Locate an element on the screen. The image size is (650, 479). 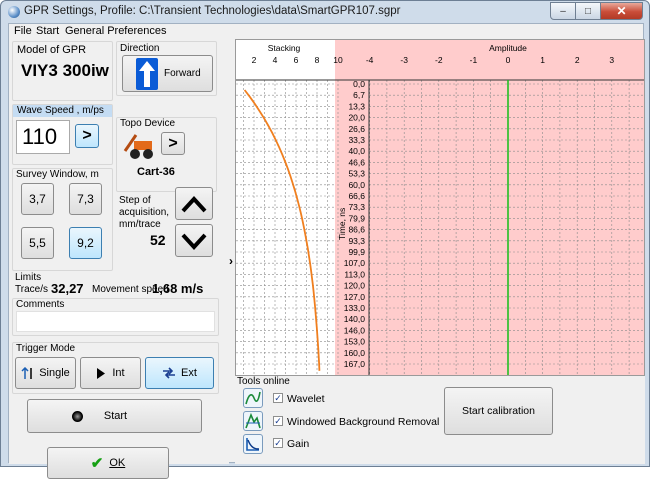
trigger-ext-button: Ext is located at coordinates (179, 373).